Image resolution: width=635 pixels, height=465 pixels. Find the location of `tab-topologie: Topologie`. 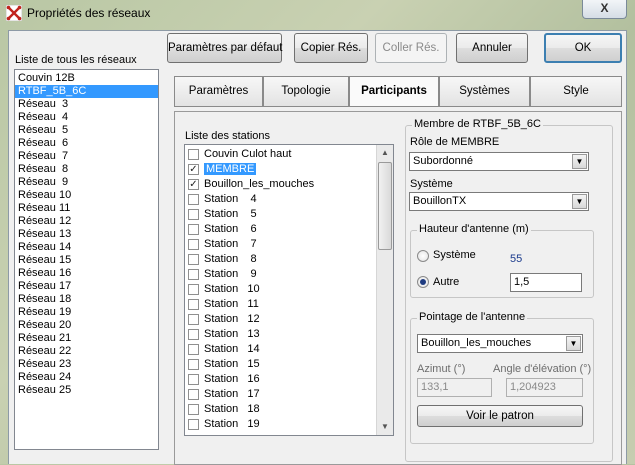

tab-topologie: Topologie is located at coordinates (306, 91).